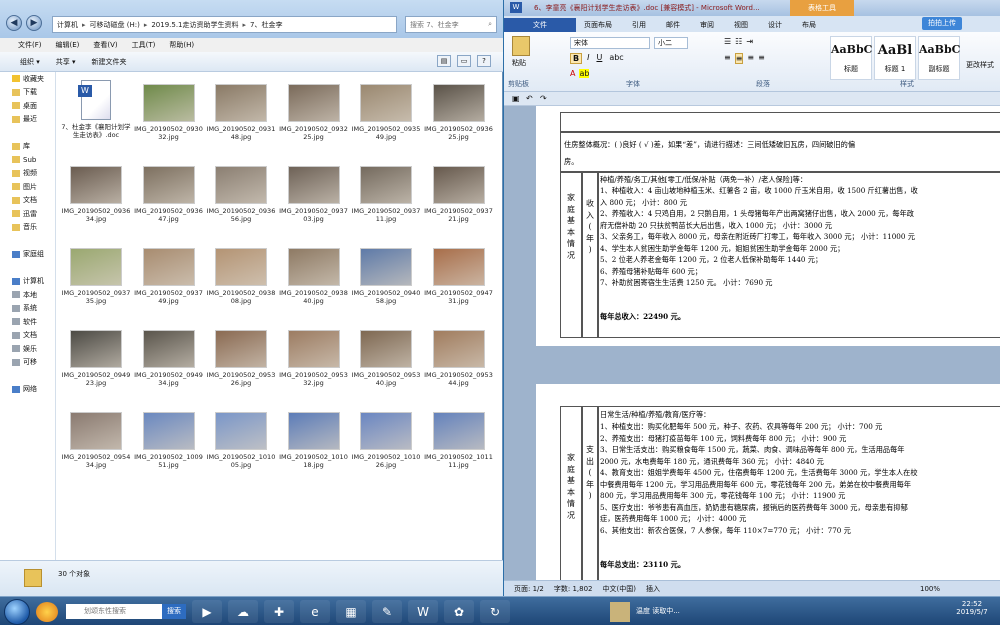 The width and height of the screenshot is (1000, 625). I want to click on file-item: IMG_20190502_093656.jpg, so click(241, 196).